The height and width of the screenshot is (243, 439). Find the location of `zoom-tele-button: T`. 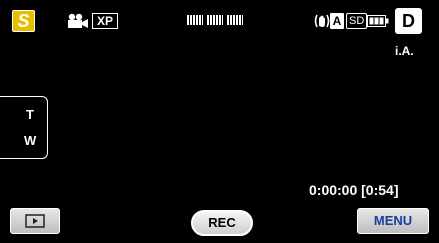

zoom-tele-button: T is located at coordinates (30, 114).